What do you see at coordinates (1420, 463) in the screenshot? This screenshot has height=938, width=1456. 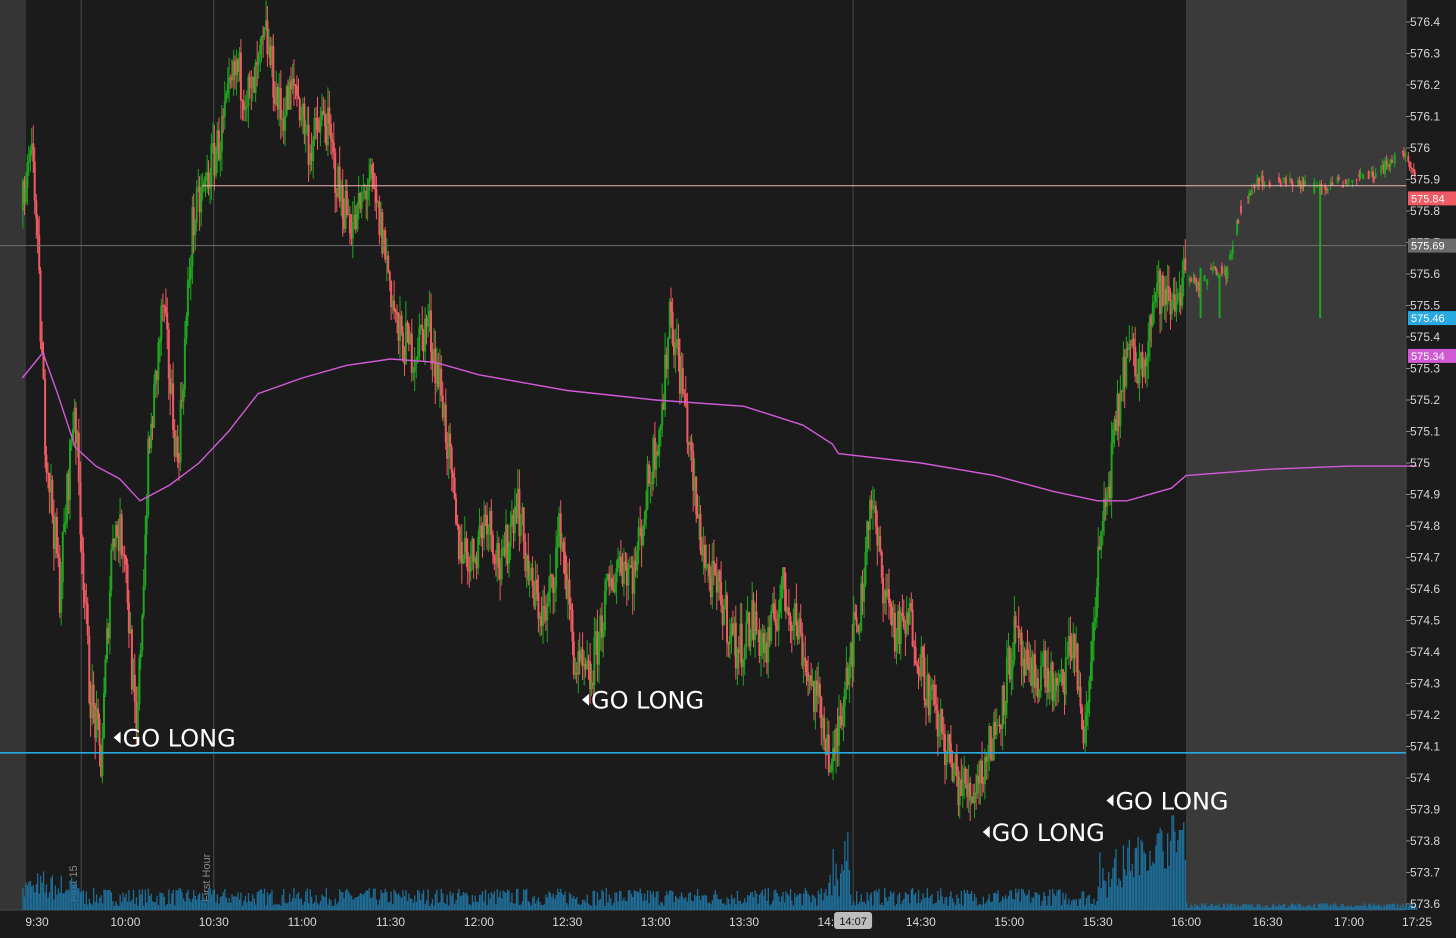 I see `y-tick-label: 575` at bounding box center [1420, 463].